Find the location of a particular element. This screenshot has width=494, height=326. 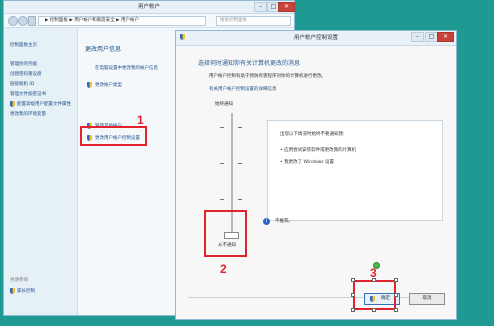

see-also-label: 另请参阅 is located at coordinates (19, 280).